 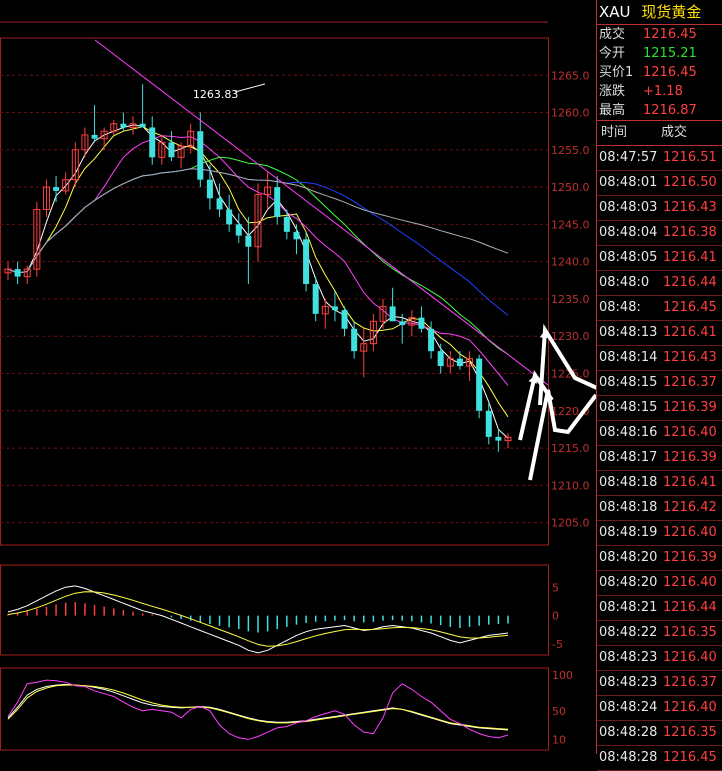 What do you see at coordinates (659, 72) in the screenshot?
I see `quote-row: 买价1 1216.45` at bounding box center [659, 72].